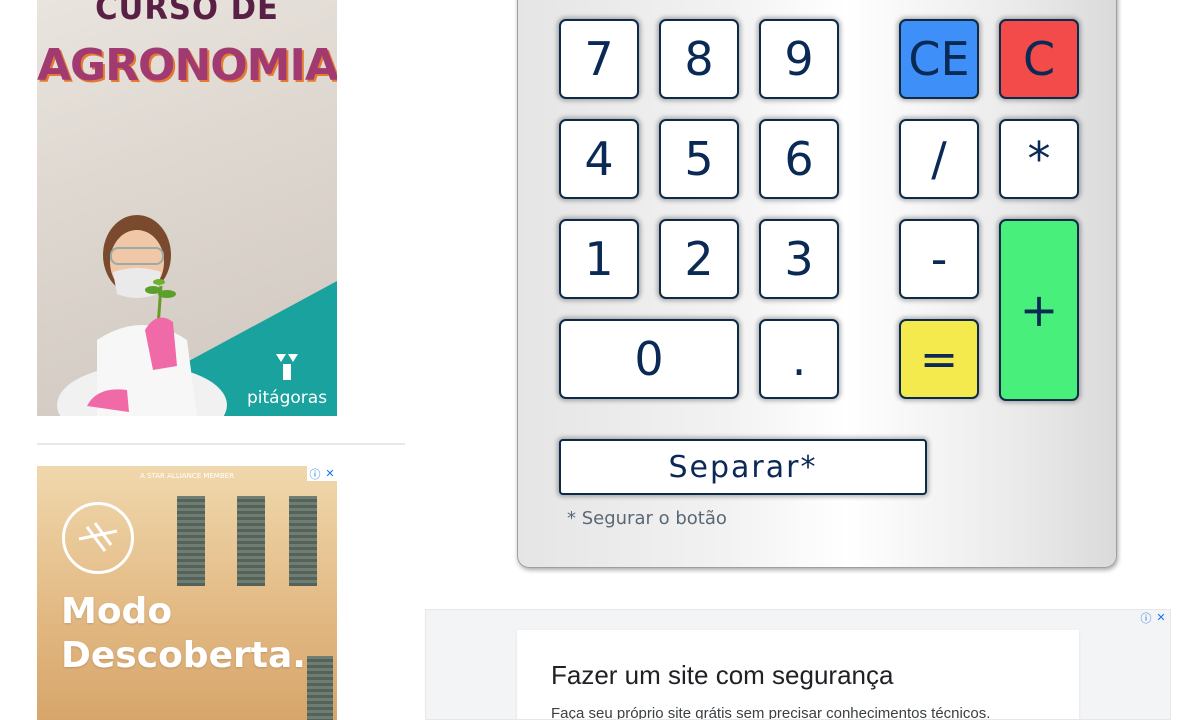  What do you see at coordinates (799, 359) in the screenshot?
I see `decimal-button: .` at bounding box center [799, 359].